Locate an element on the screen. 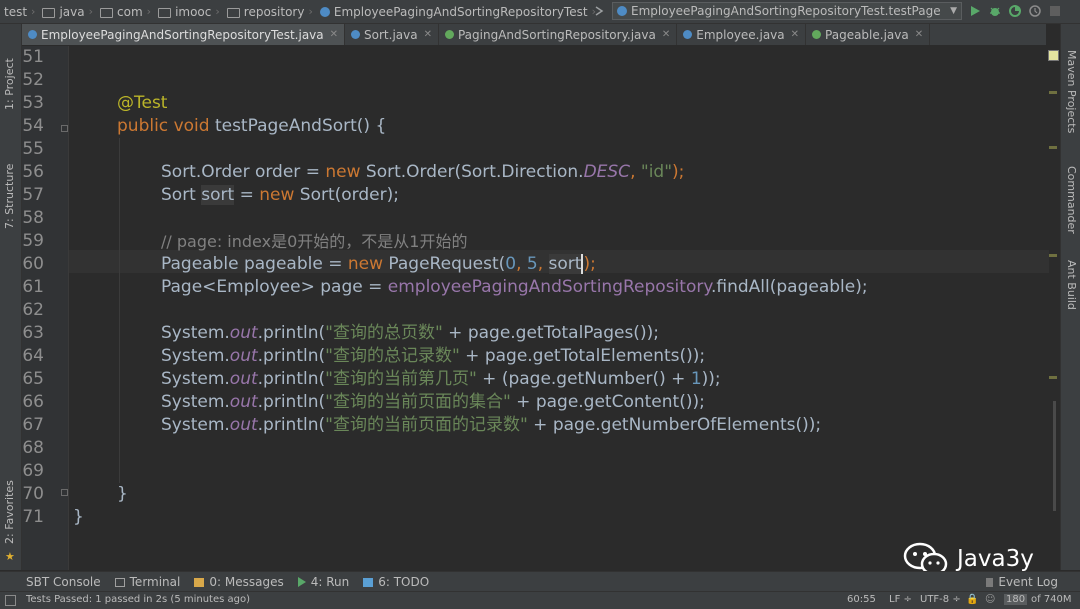  tool-terminal: Terminal is located at coordinates (147, 582).